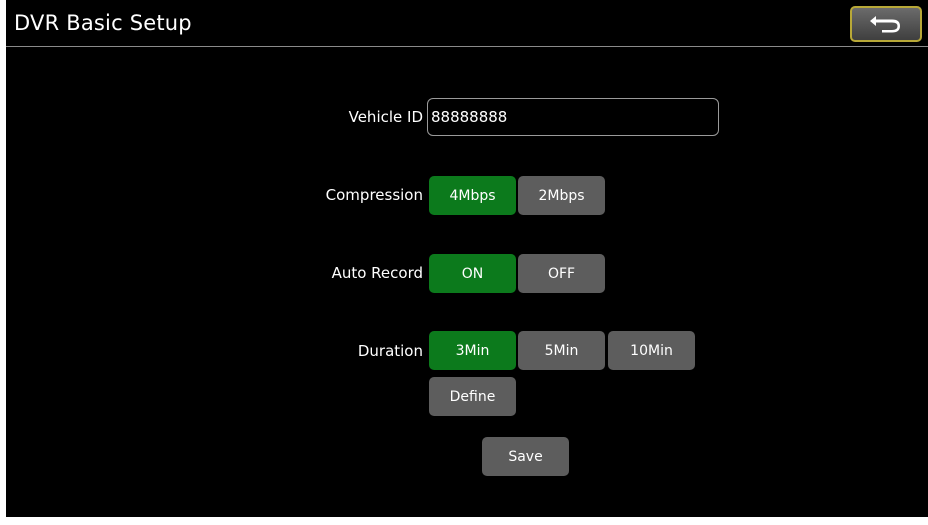 The height and width of the screenshot is (525, 928). Describe the element at coordinates (390, 351) in the screenshot. I see `duration-label: Duration` at that location.